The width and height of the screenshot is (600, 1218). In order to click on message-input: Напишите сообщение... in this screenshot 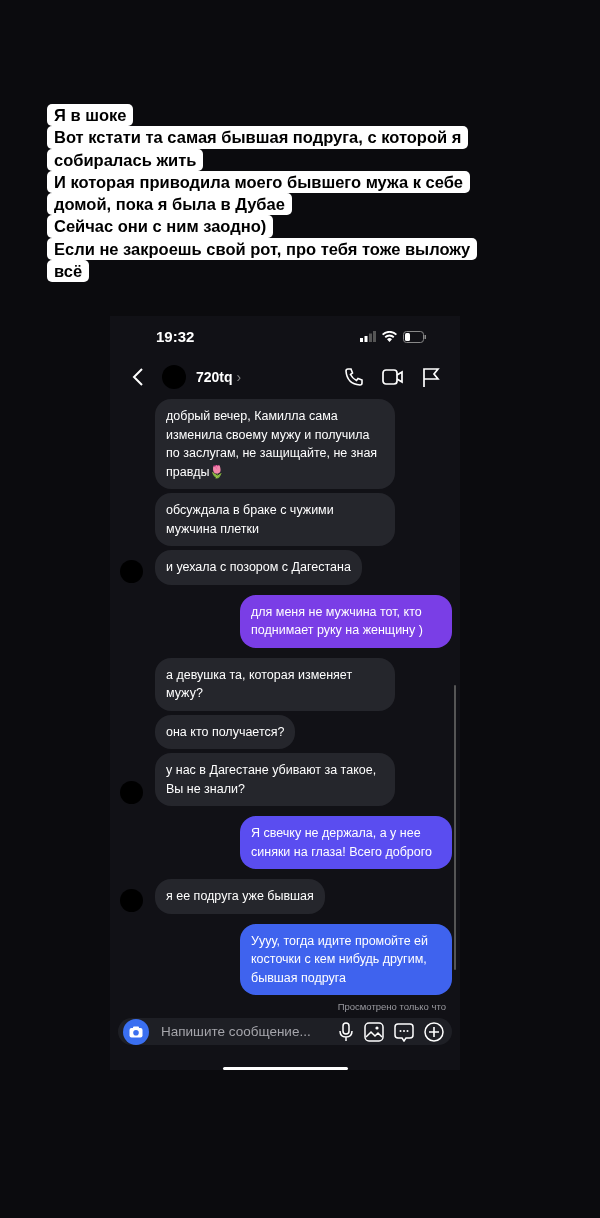, I will do `click(243, 1032)`.